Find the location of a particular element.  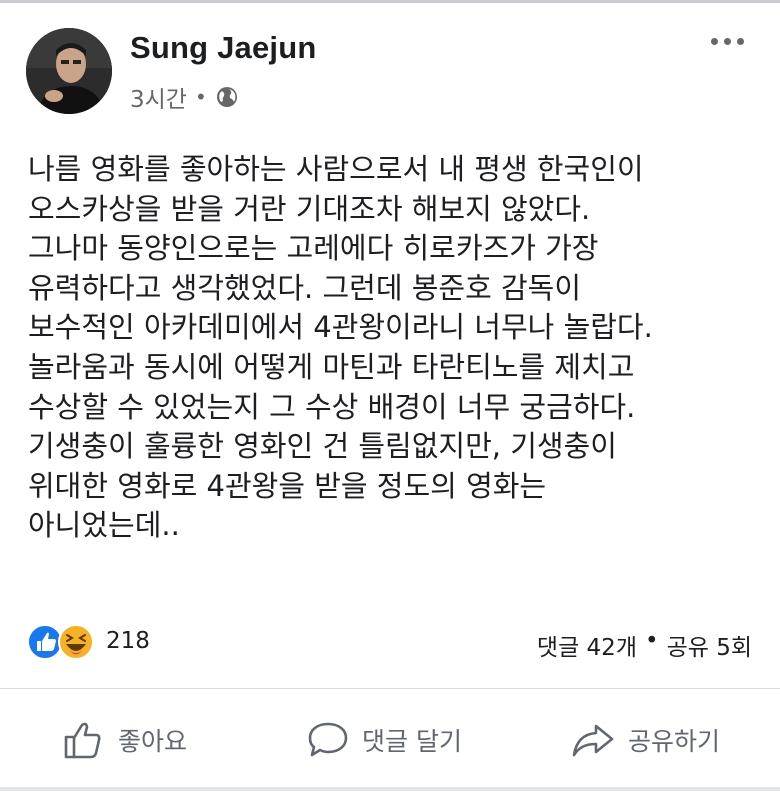

comment-button: 댓글 달기 is located at coordinates (384, 740).